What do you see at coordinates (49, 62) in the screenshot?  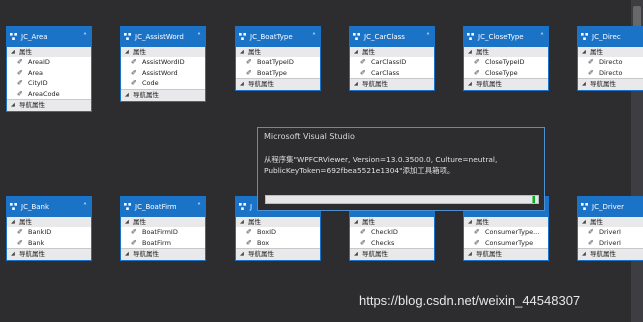 I see `property-row: ✐ AreaID` at bounding box center [49, 62].